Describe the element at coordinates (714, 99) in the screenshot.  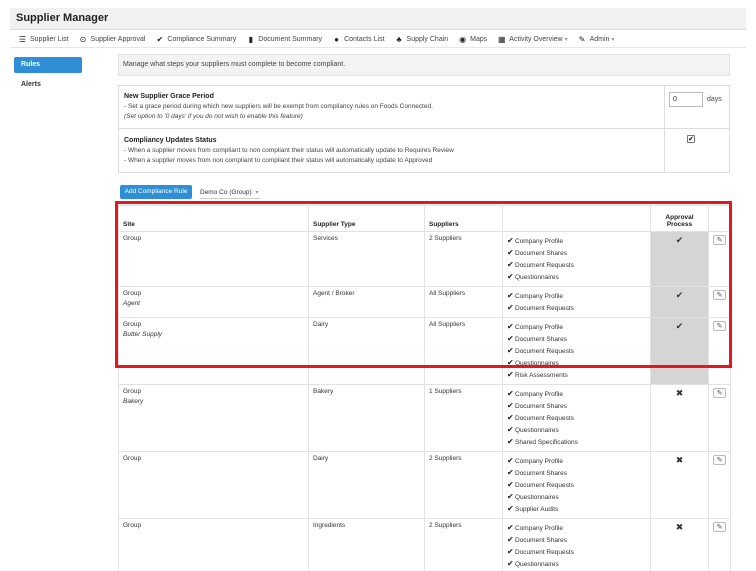
I see `grace-days-unit: days` at that location.